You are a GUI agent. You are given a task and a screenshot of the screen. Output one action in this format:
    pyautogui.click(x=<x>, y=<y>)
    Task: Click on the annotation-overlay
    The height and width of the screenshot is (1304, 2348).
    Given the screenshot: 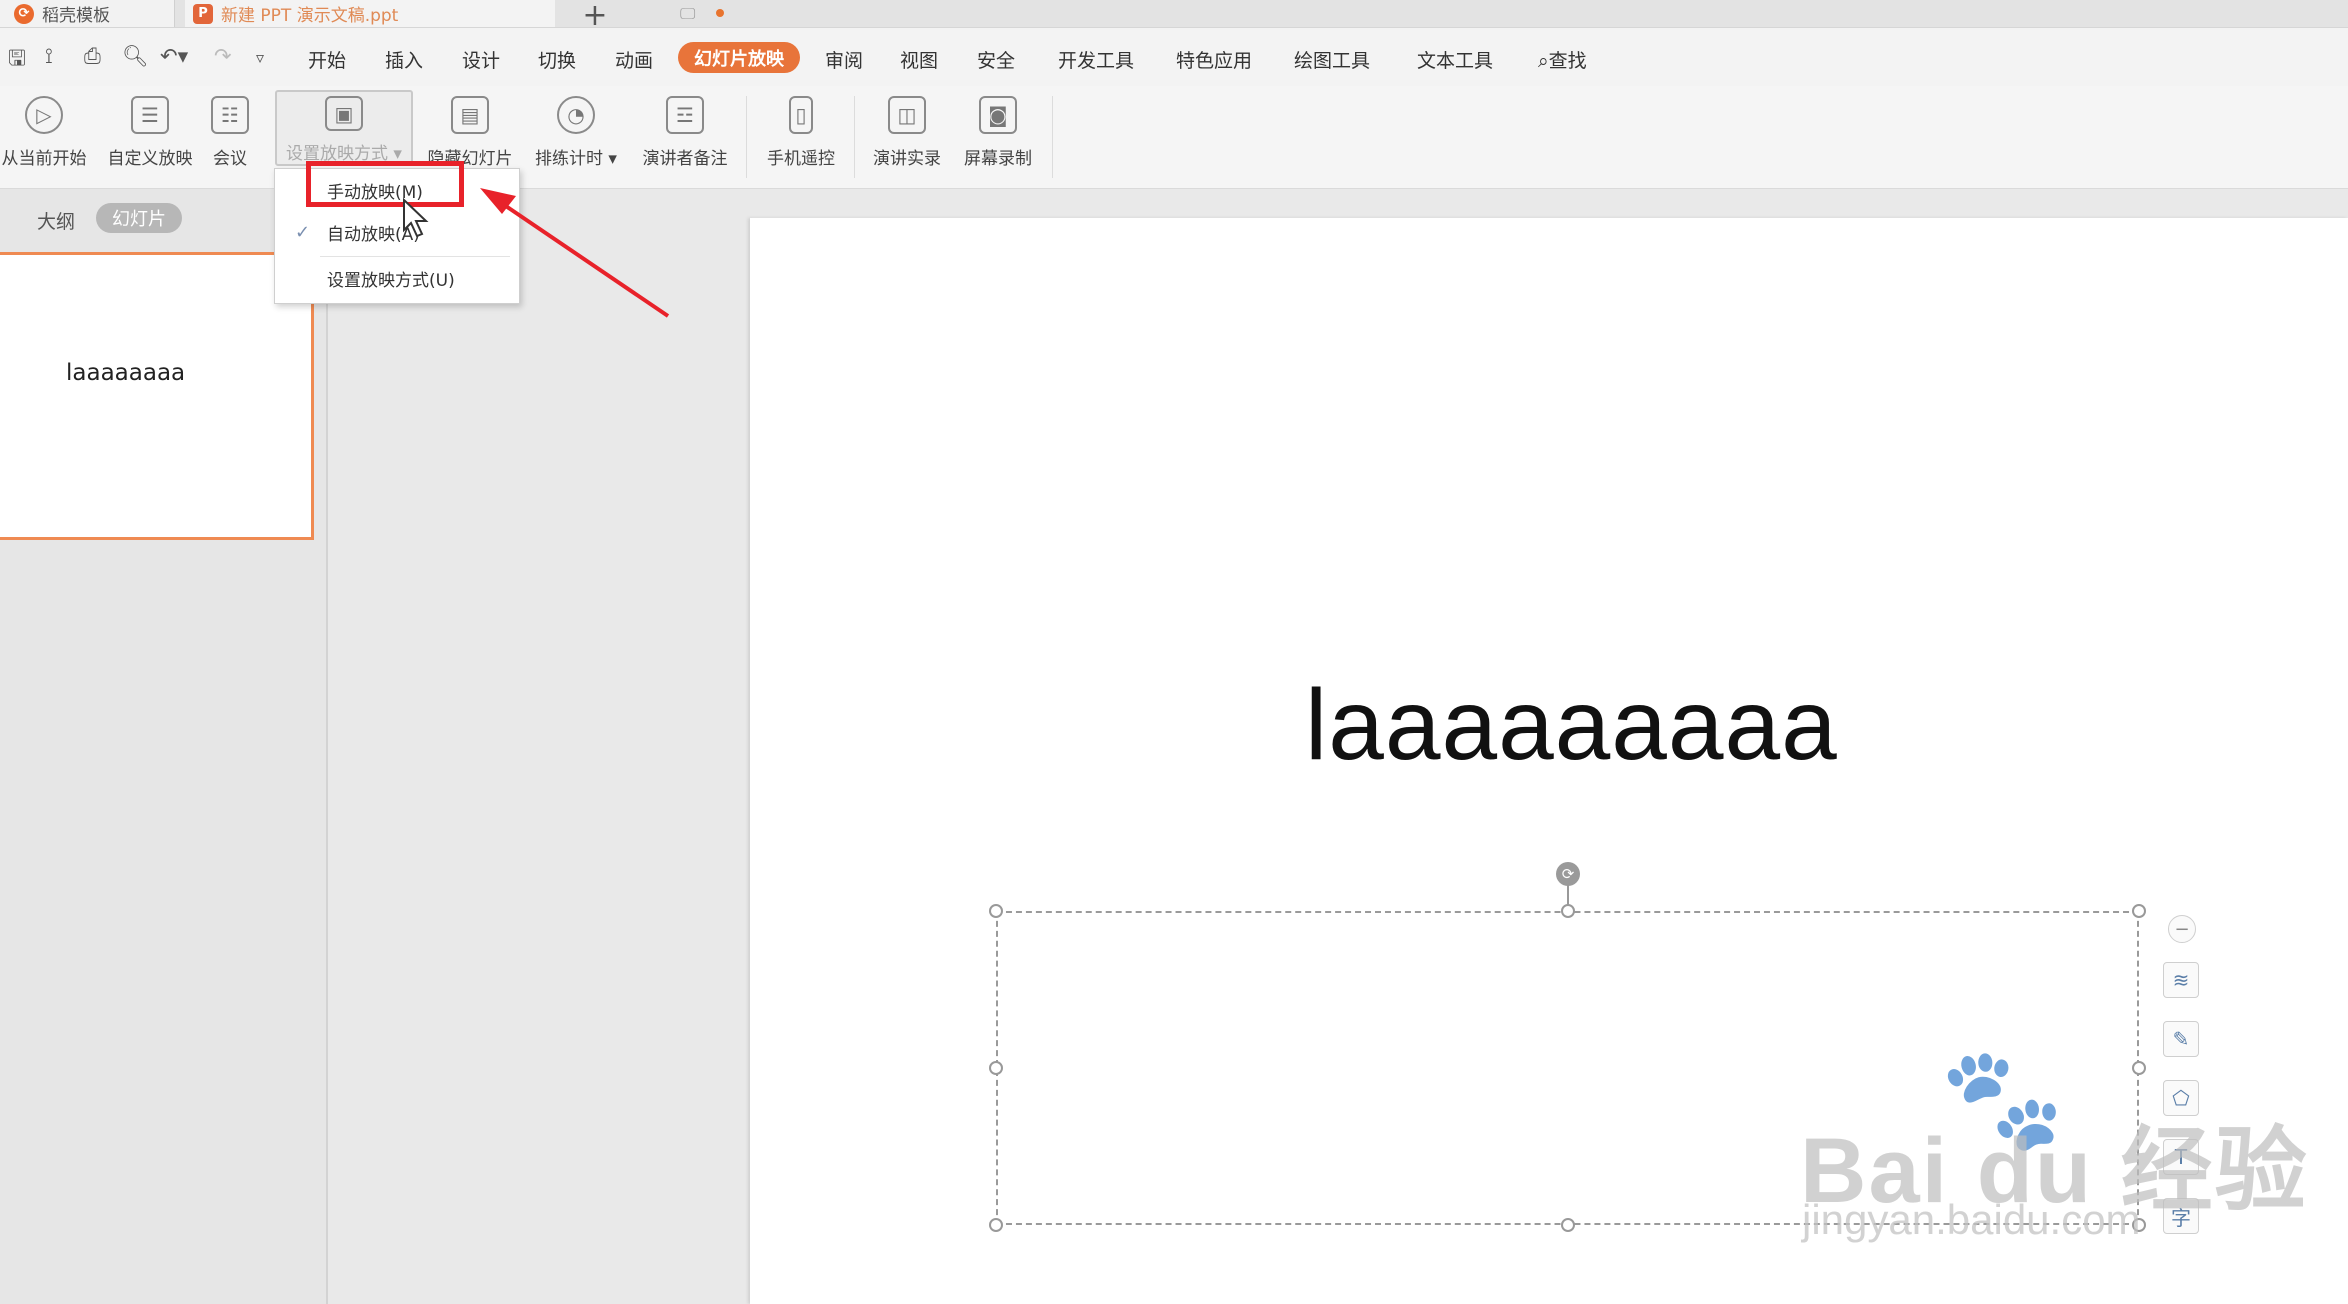 What is the action you would take?
    pyautogui.click(x=536, y=253)
    